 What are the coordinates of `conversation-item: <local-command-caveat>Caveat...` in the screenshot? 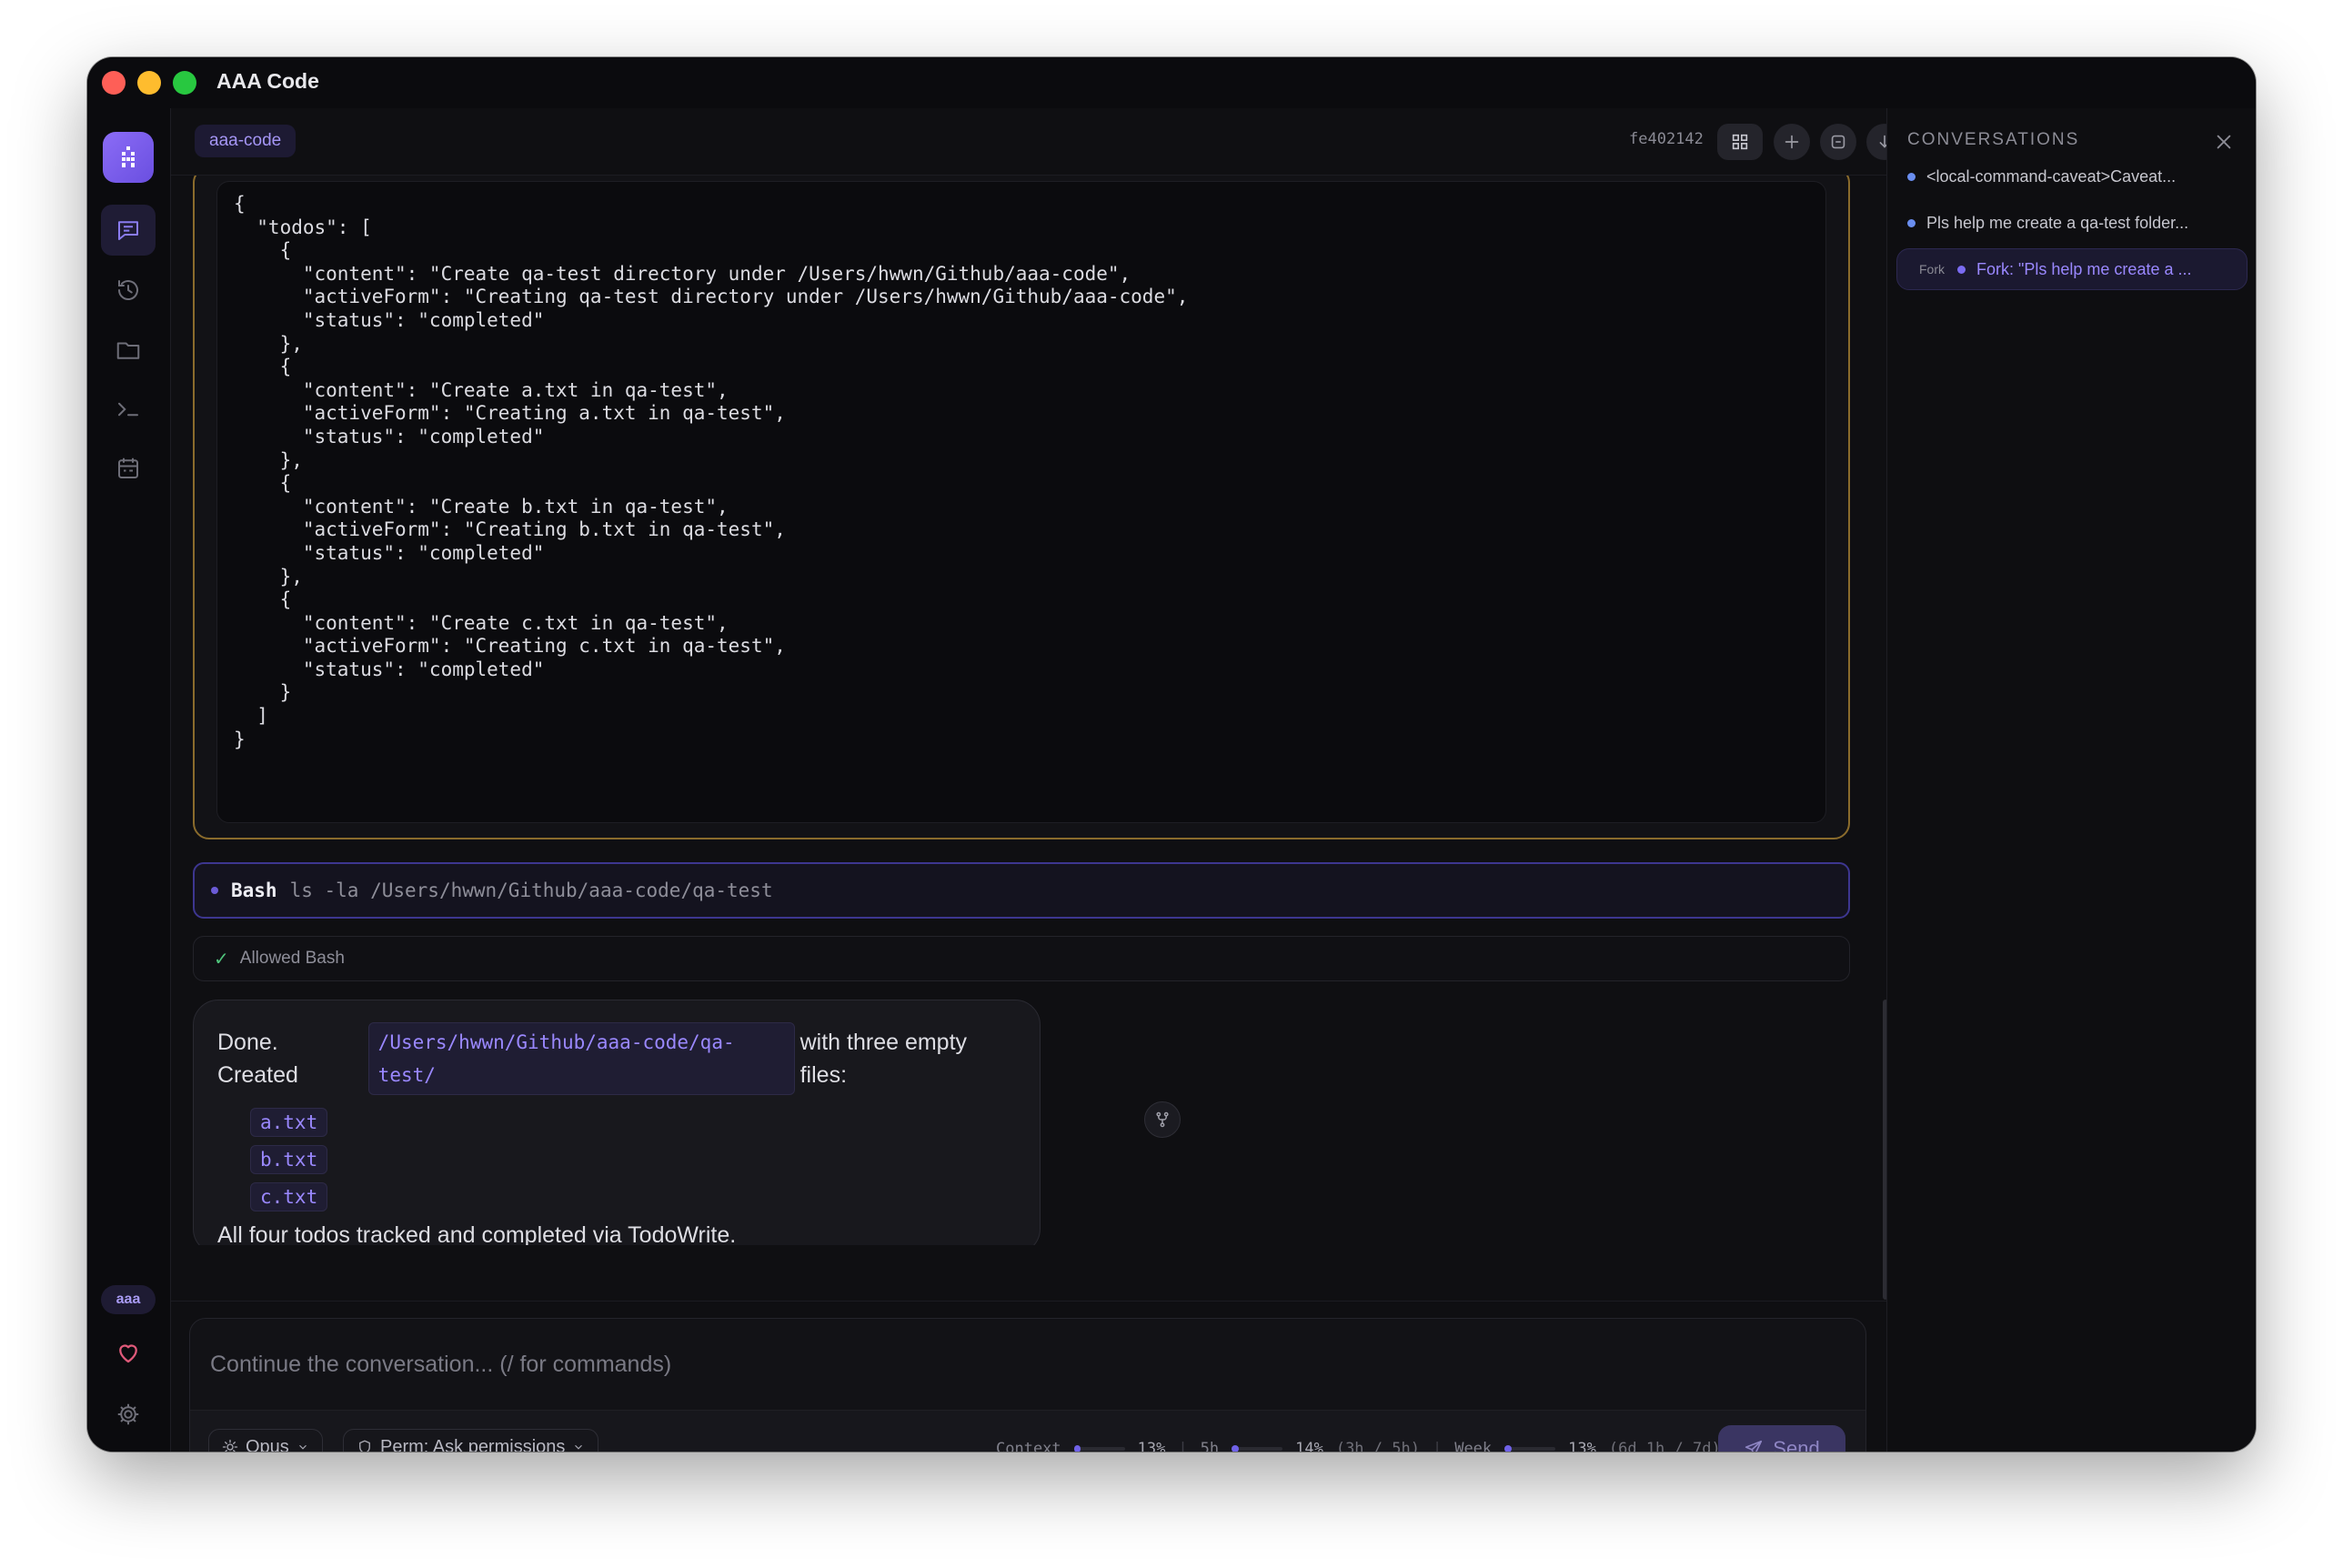 It's located at (2071, 176).